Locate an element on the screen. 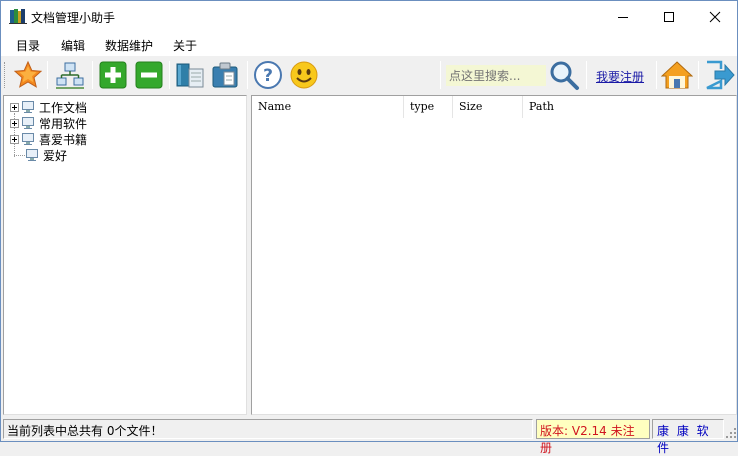 Image resolution: width=738 pixels, height=456 pixels. window-title: 文档管理小助手 is located at coordinates (73, 18).